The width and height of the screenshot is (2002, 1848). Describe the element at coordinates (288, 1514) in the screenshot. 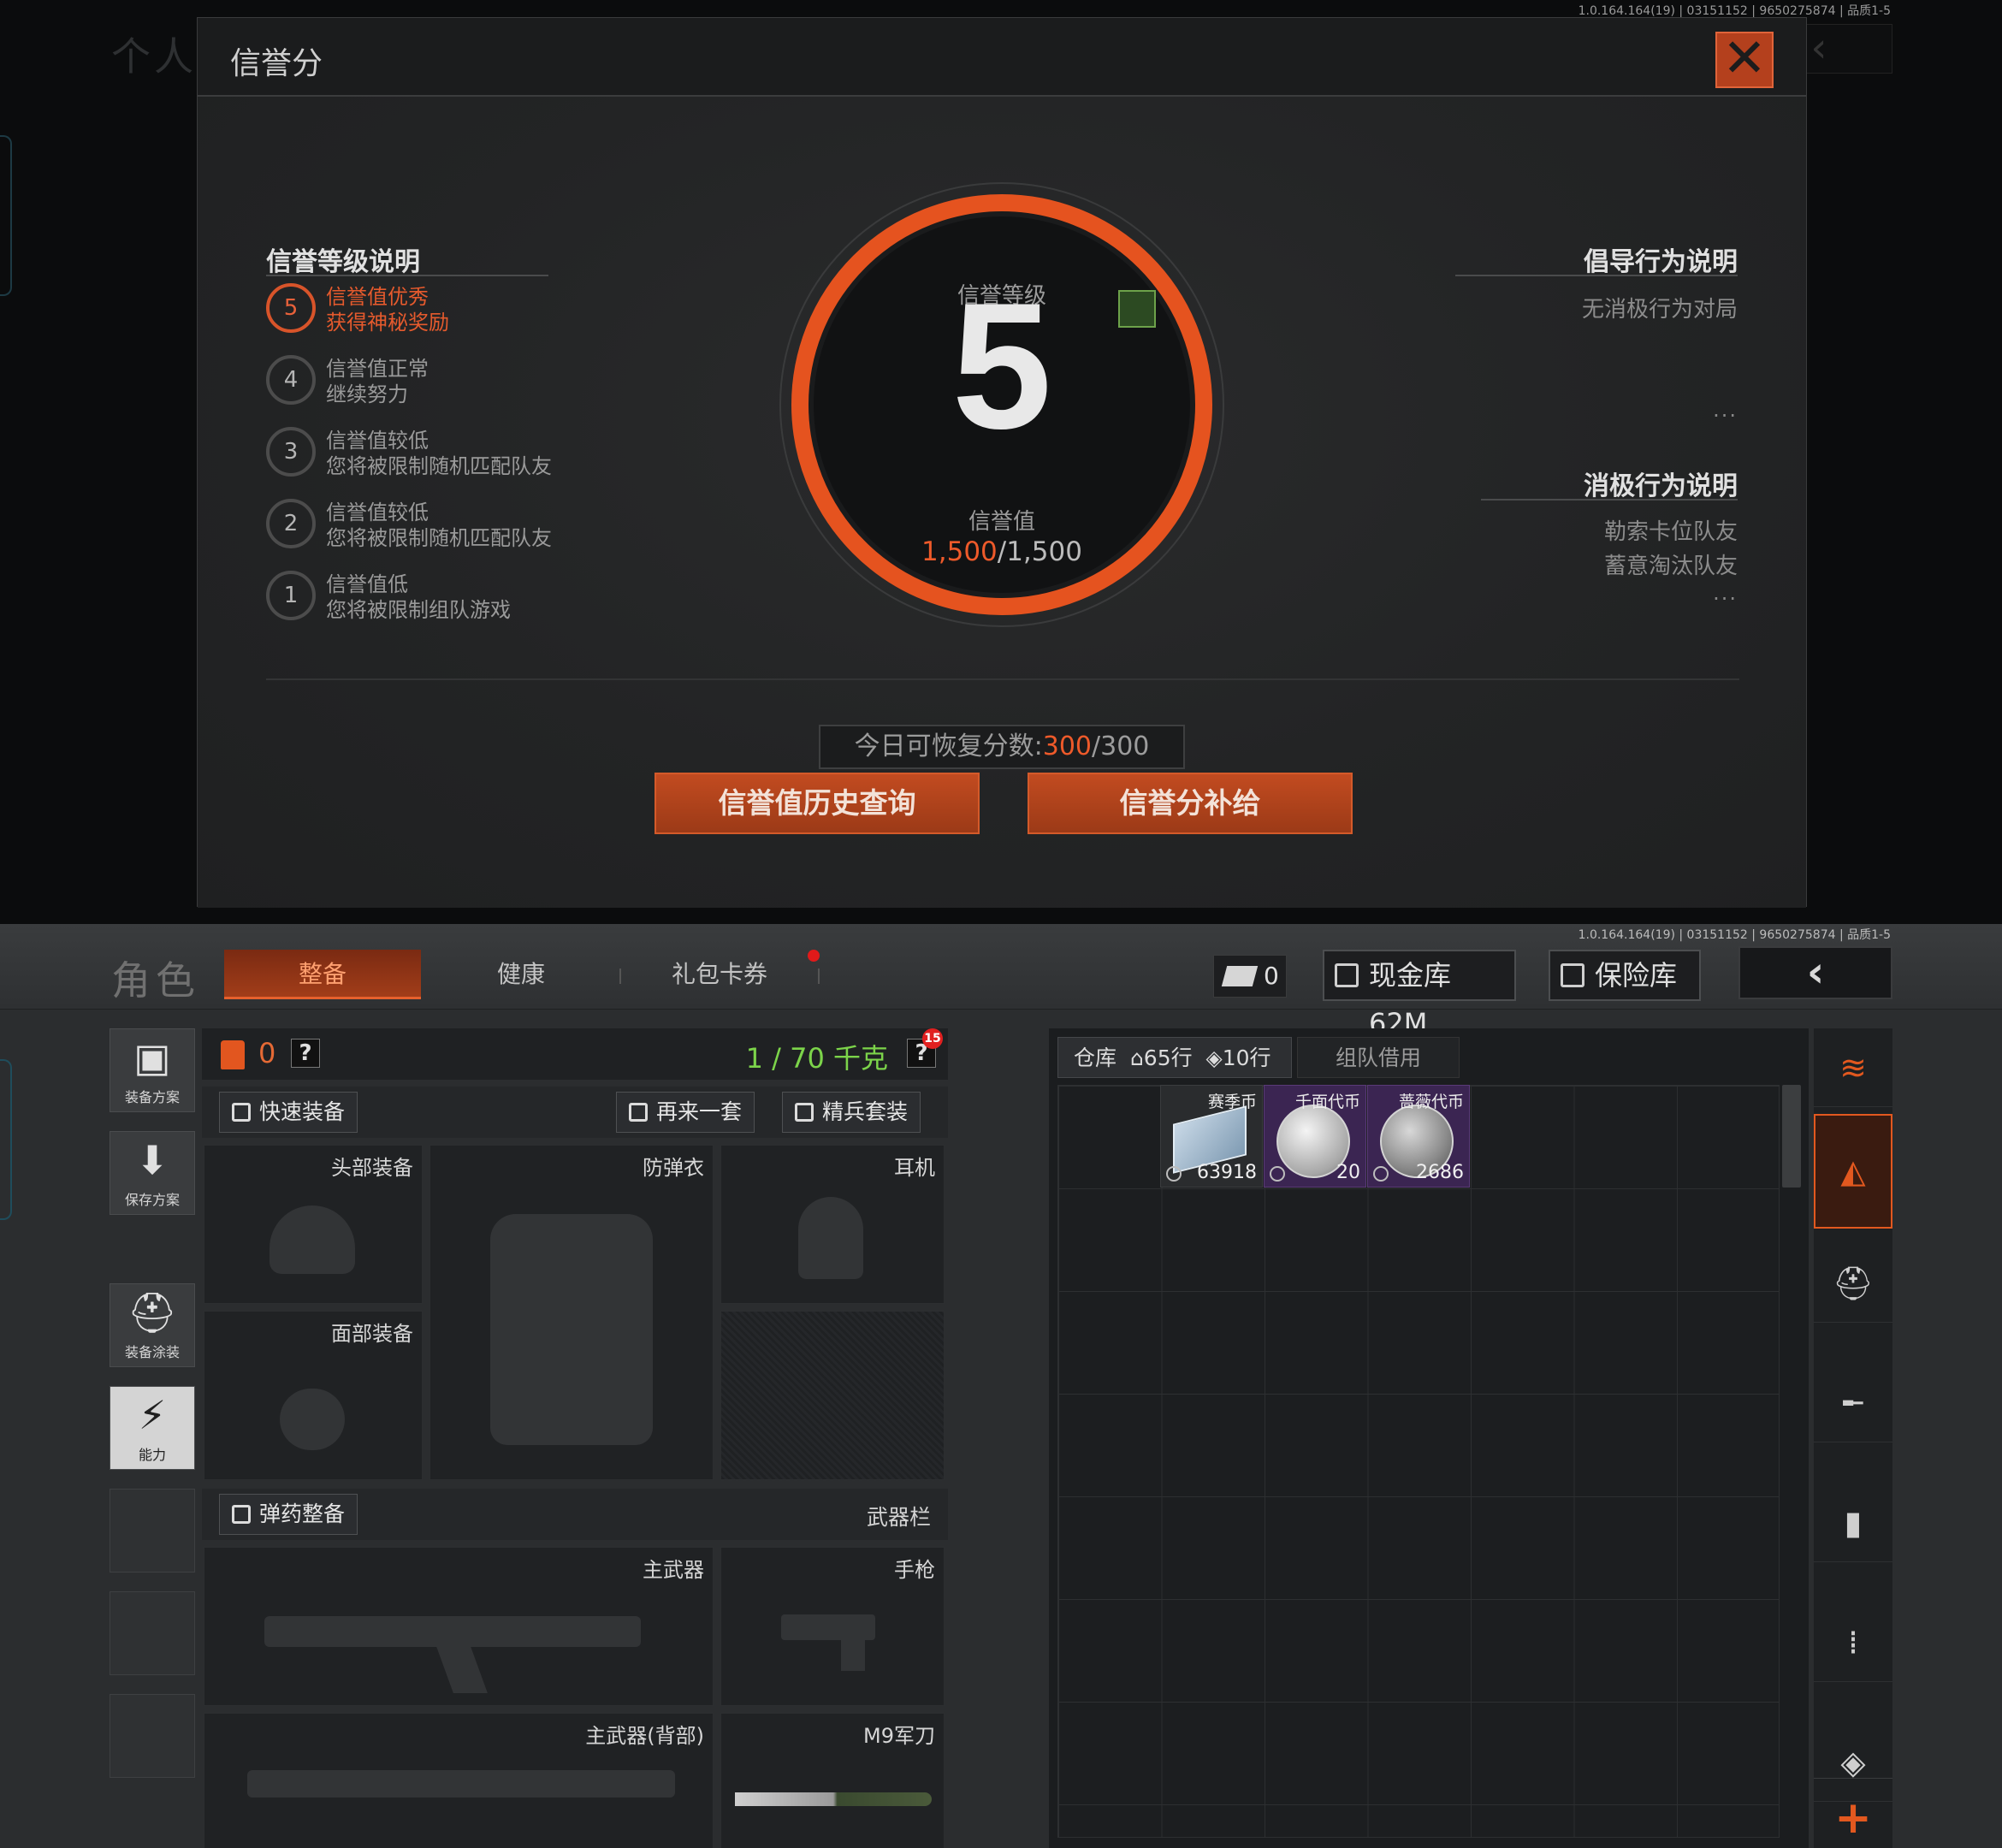

I see `ammo-prepare-button: 弹药整备` at that location.